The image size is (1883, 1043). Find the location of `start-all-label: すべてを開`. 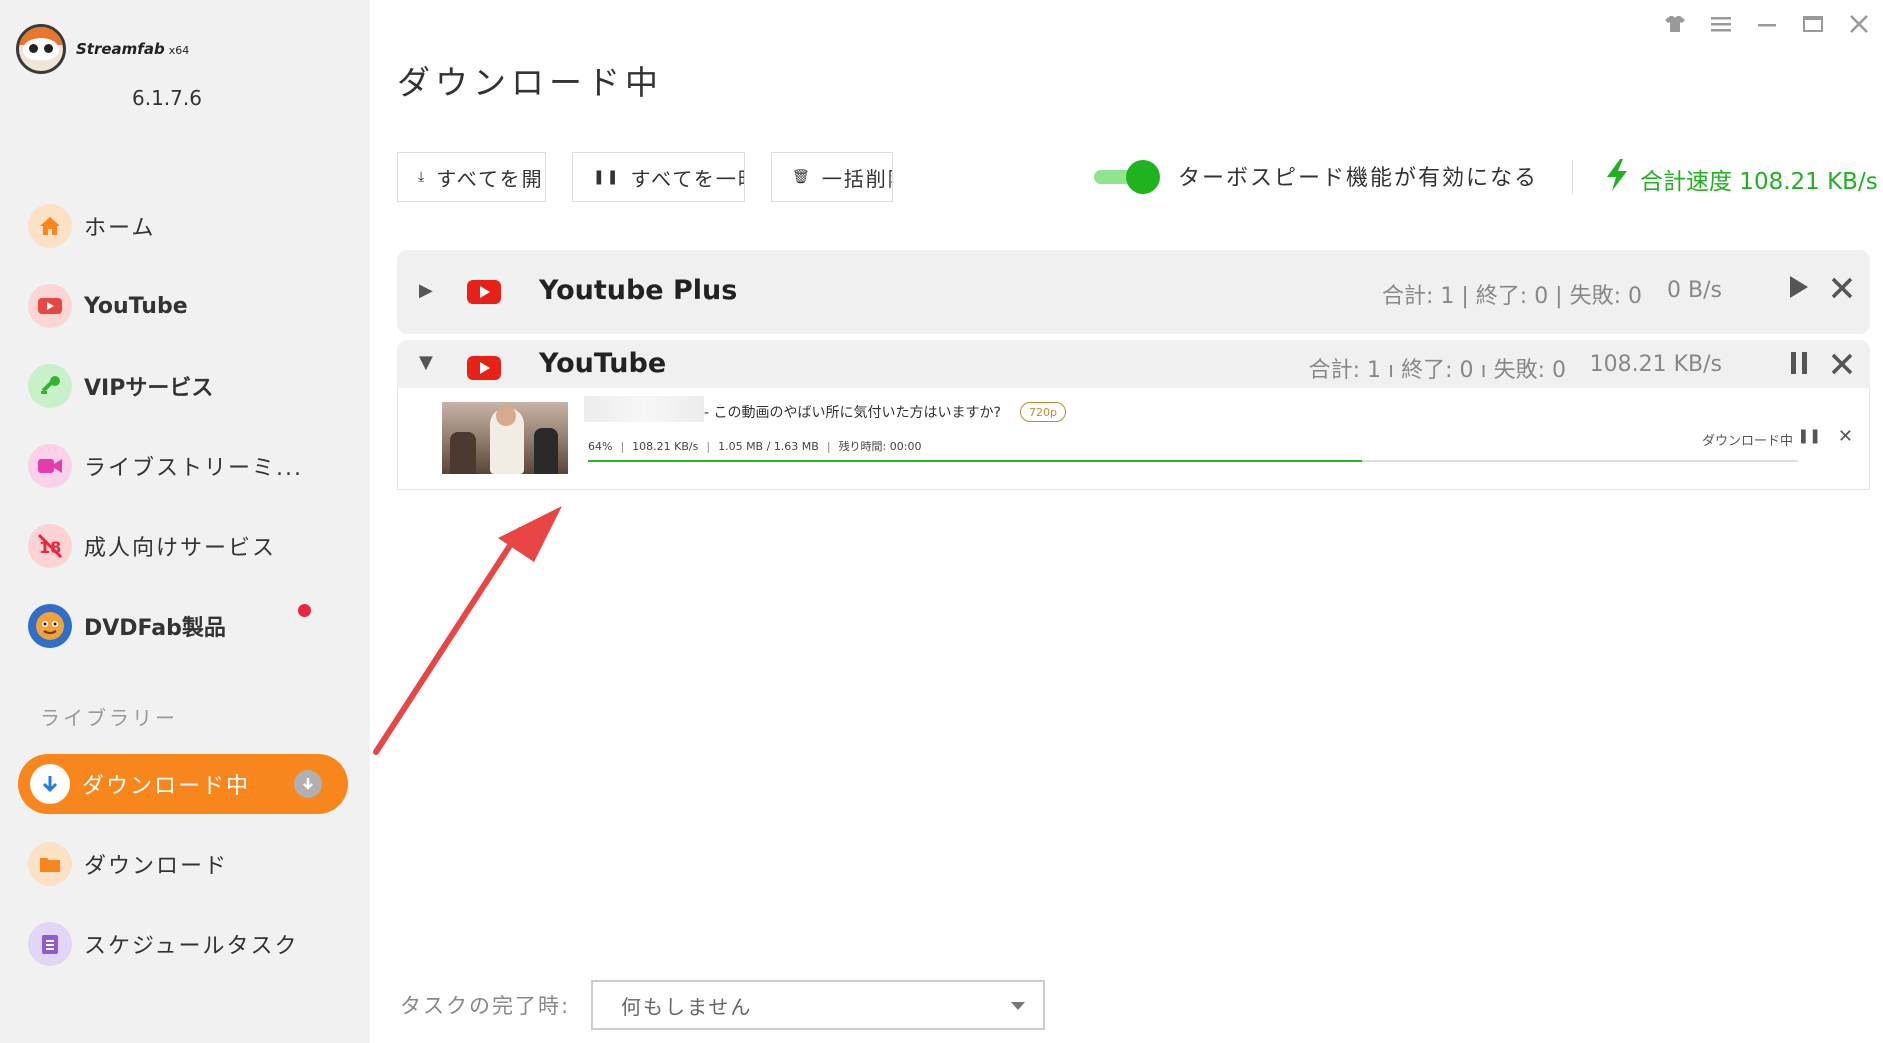

start-all-label: すべてを開 is located at coordinates (490, 178).